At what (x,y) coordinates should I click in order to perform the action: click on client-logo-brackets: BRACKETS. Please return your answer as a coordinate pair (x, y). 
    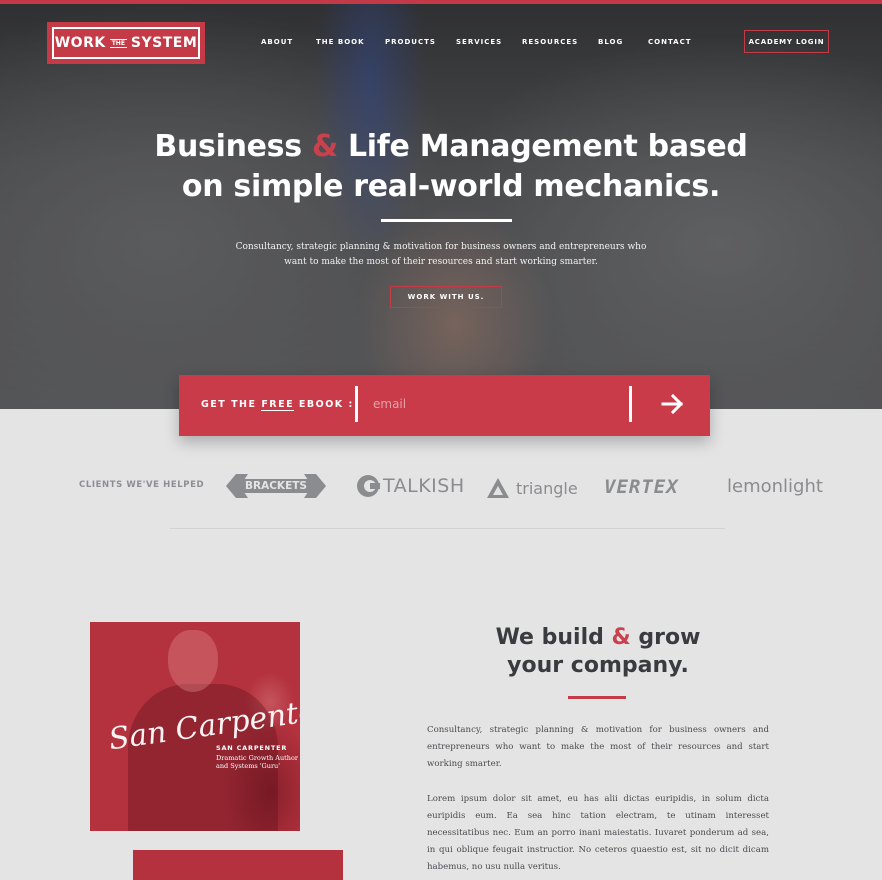
    Looking at the image, I should click on (276, 486).